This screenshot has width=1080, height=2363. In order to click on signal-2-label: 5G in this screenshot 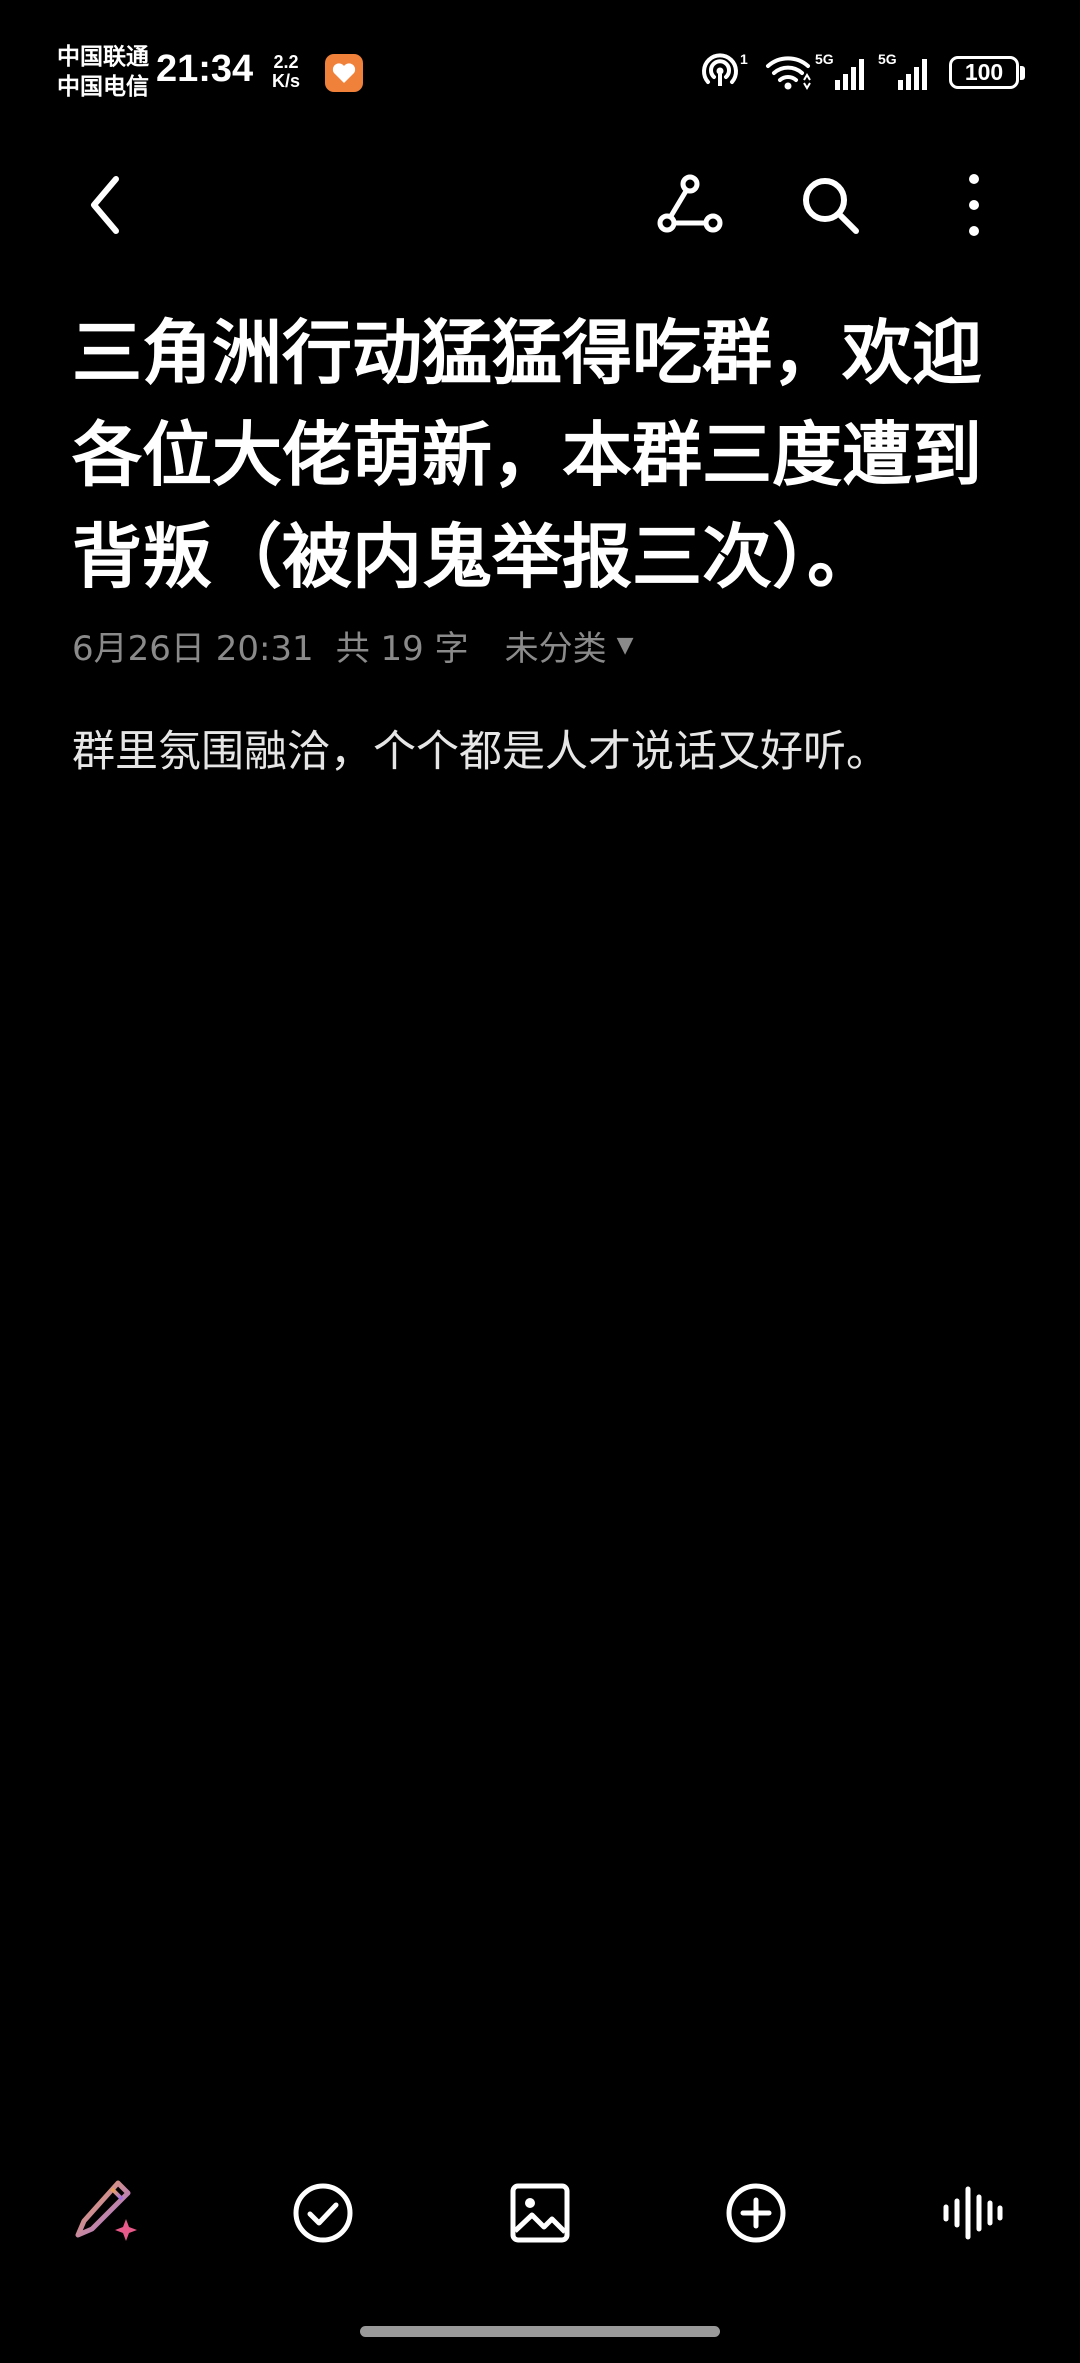, I will do `click(887, 59)`.